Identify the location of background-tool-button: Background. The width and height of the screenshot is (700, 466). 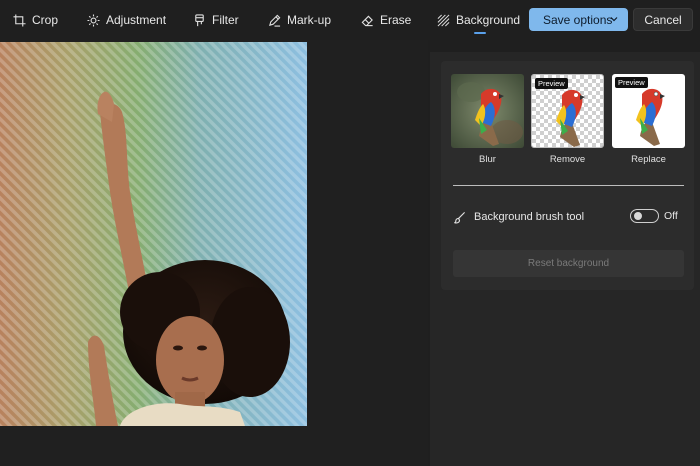
(478, 20).